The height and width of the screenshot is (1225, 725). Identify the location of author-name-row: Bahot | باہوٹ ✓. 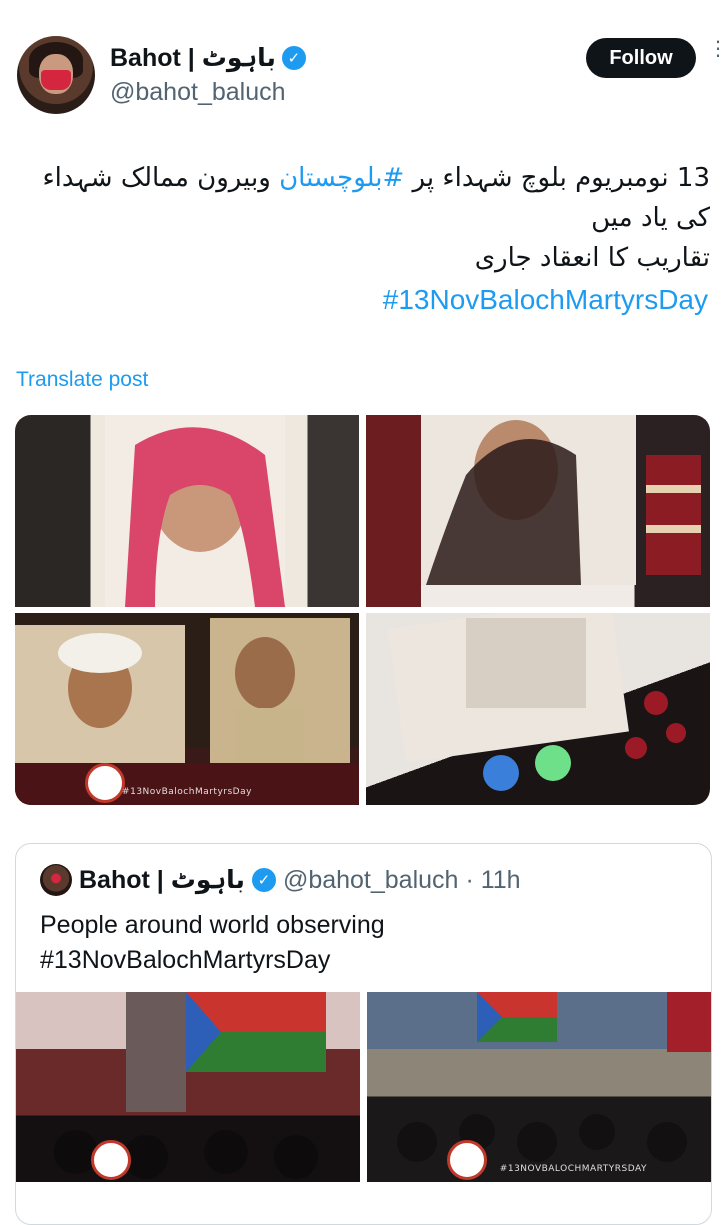
(208, 58).